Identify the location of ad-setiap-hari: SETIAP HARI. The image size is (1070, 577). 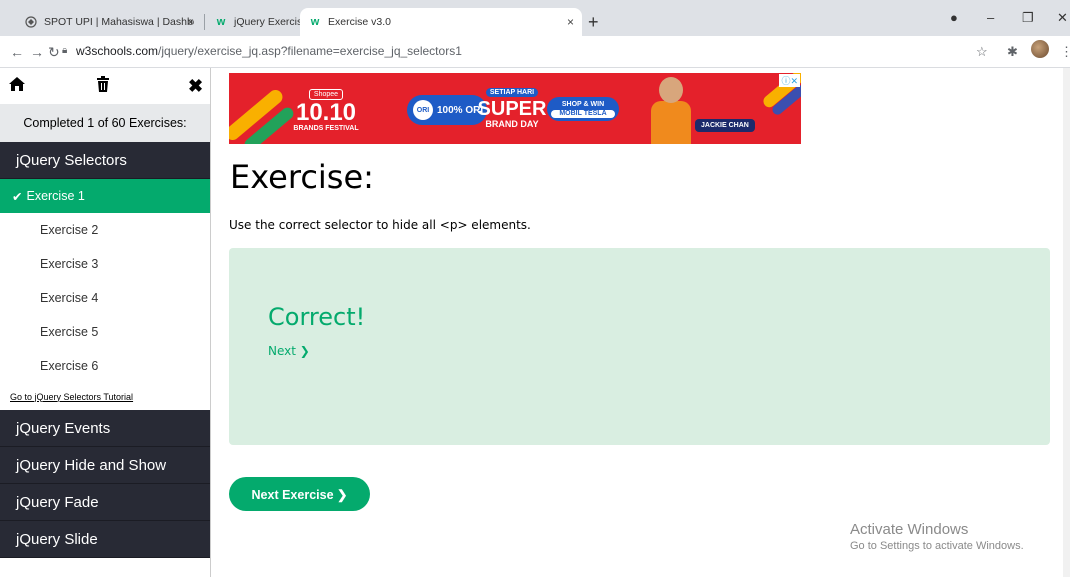
(512, 92).